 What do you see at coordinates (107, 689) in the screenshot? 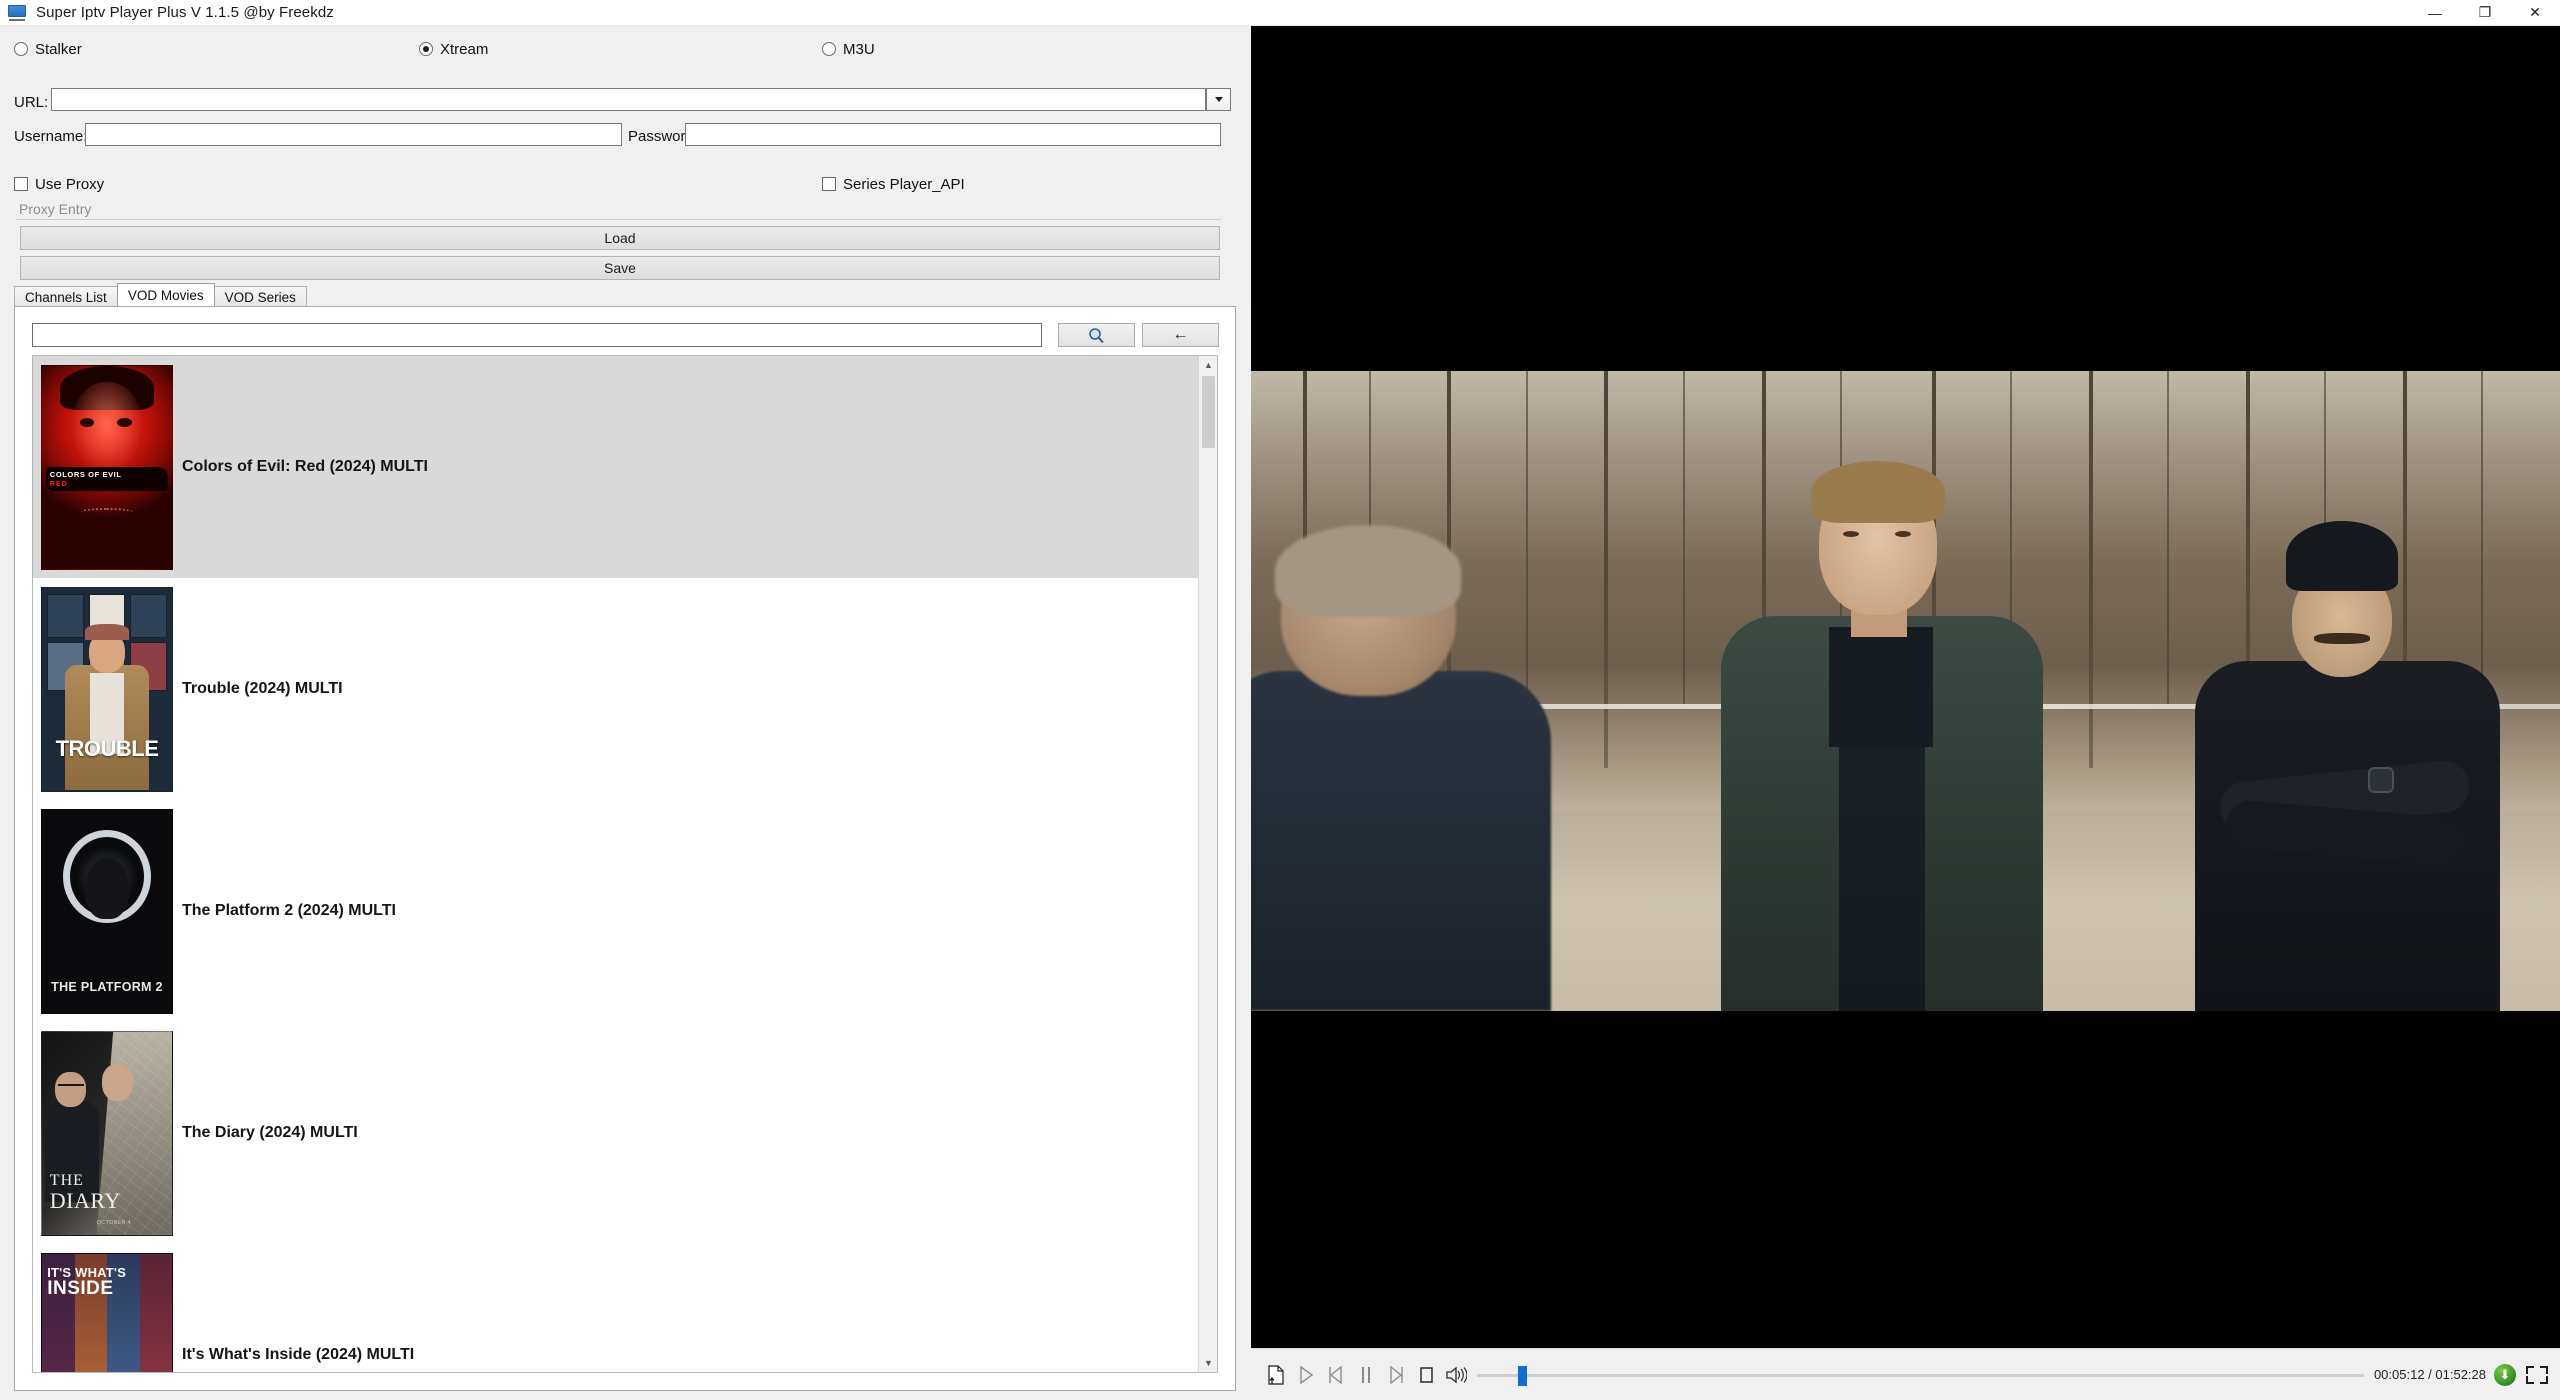
I see `movie-poster: TROUBLE` at bounding box center [107, 689].